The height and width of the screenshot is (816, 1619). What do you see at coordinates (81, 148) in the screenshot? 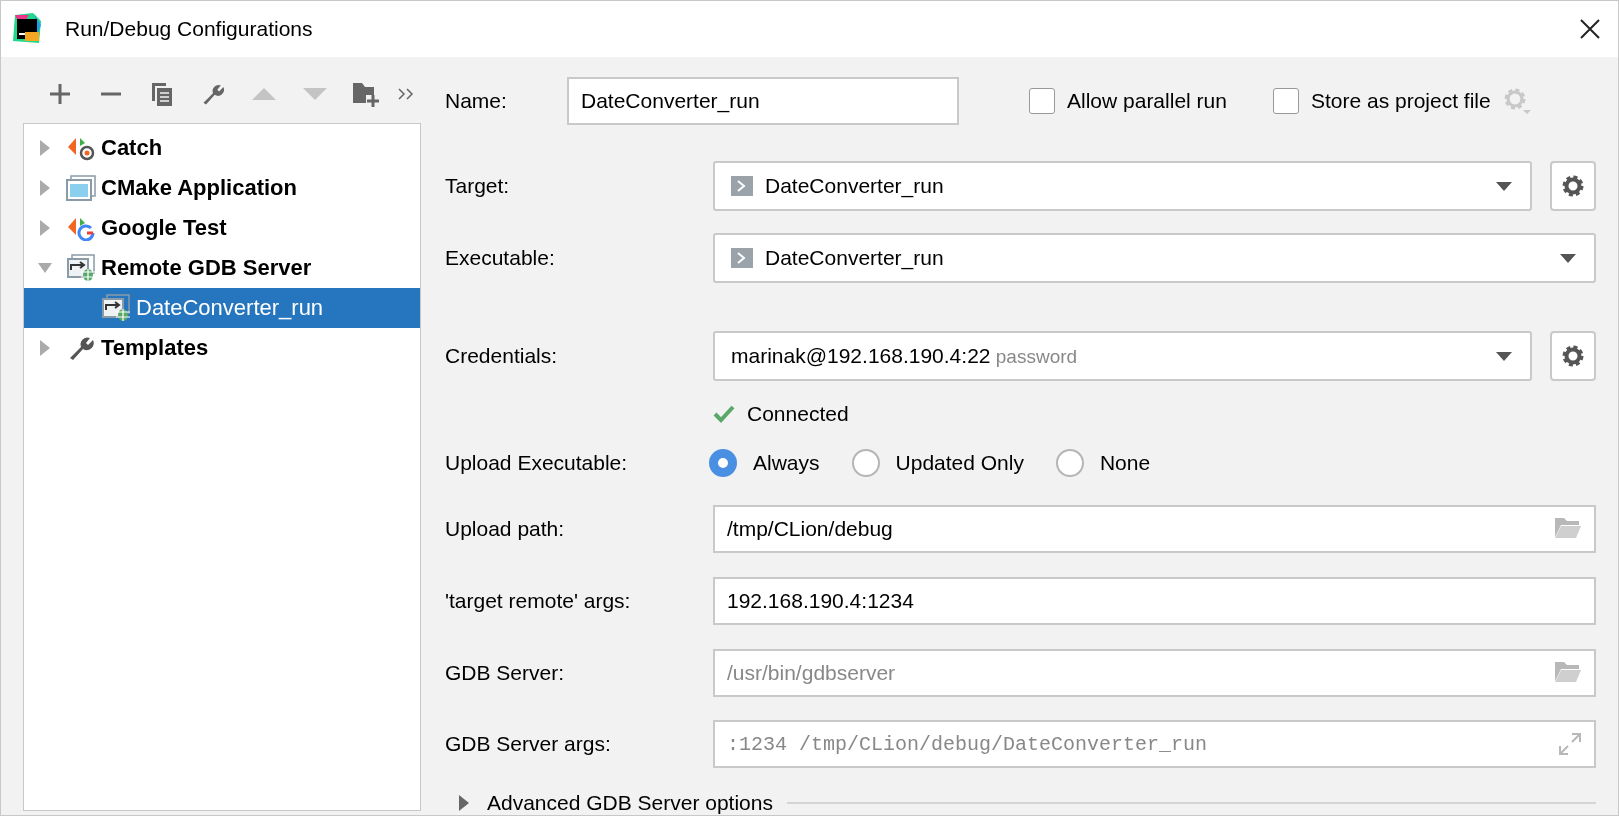
I see `catch-icon` at bounding box center [81, 148].